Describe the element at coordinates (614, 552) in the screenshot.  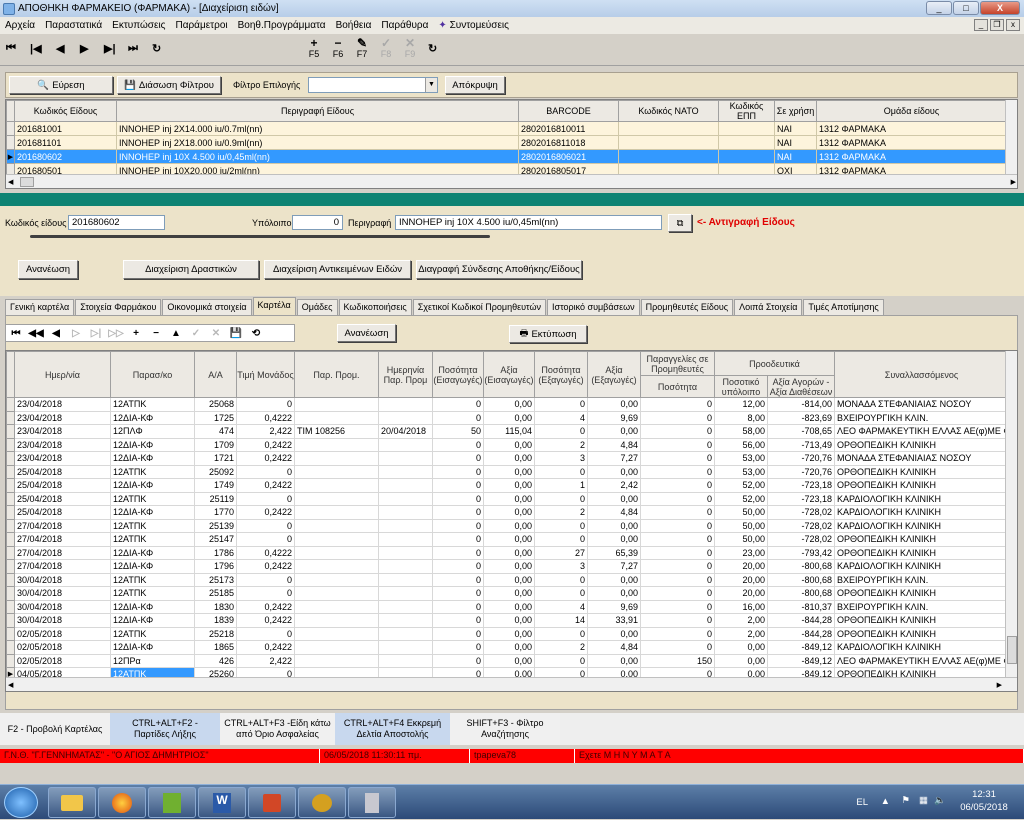
I see `cell-val-out: 65,39` at that location.